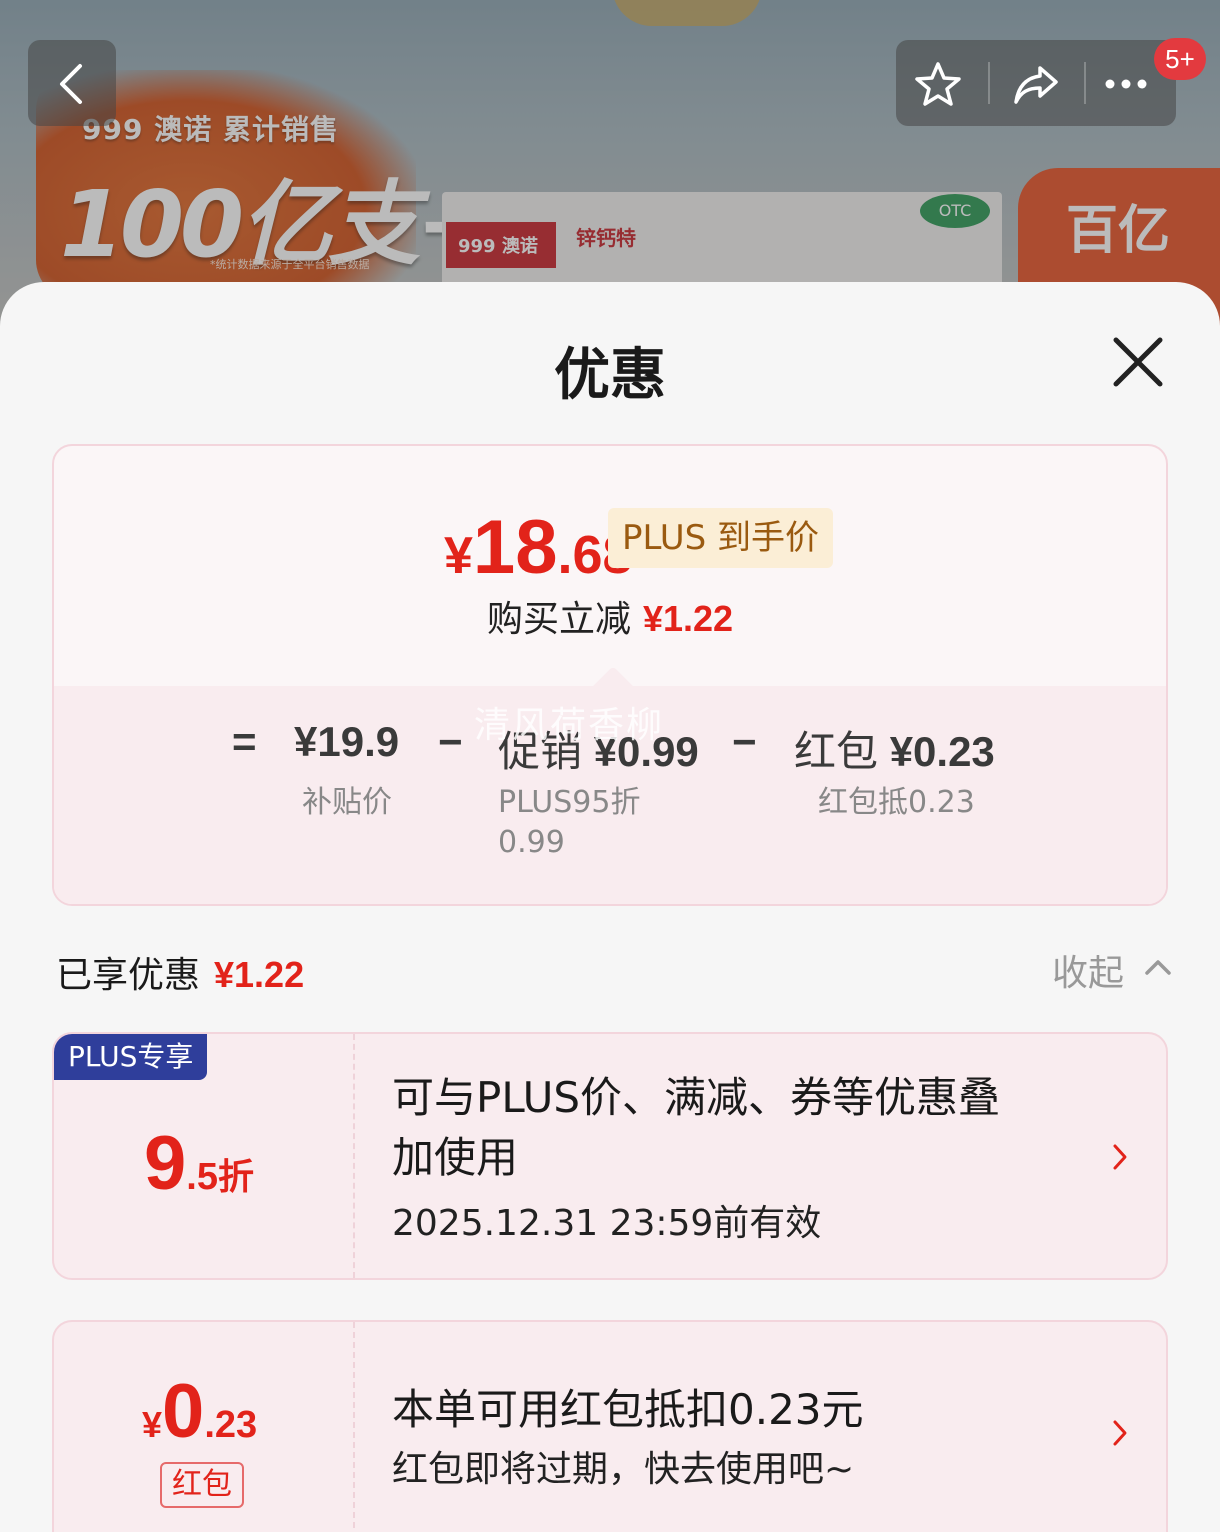 Image resolution: width=1220 pixels, height=1532 pixels. What do you see at coordinates (202, 1485) in the screenshot?
I see `red-packet-tag: 红包` at bounding box center [202, 1485].